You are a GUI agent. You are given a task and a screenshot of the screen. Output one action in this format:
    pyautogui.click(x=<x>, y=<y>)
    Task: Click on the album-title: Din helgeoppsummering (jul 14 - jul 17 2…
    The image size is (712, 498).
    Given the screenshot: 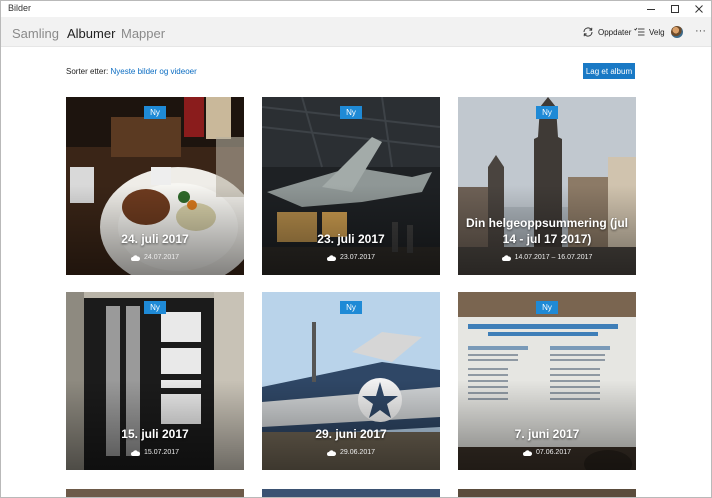 What is the action you would take?
    pyautogui.click(x=546, y=231)
    